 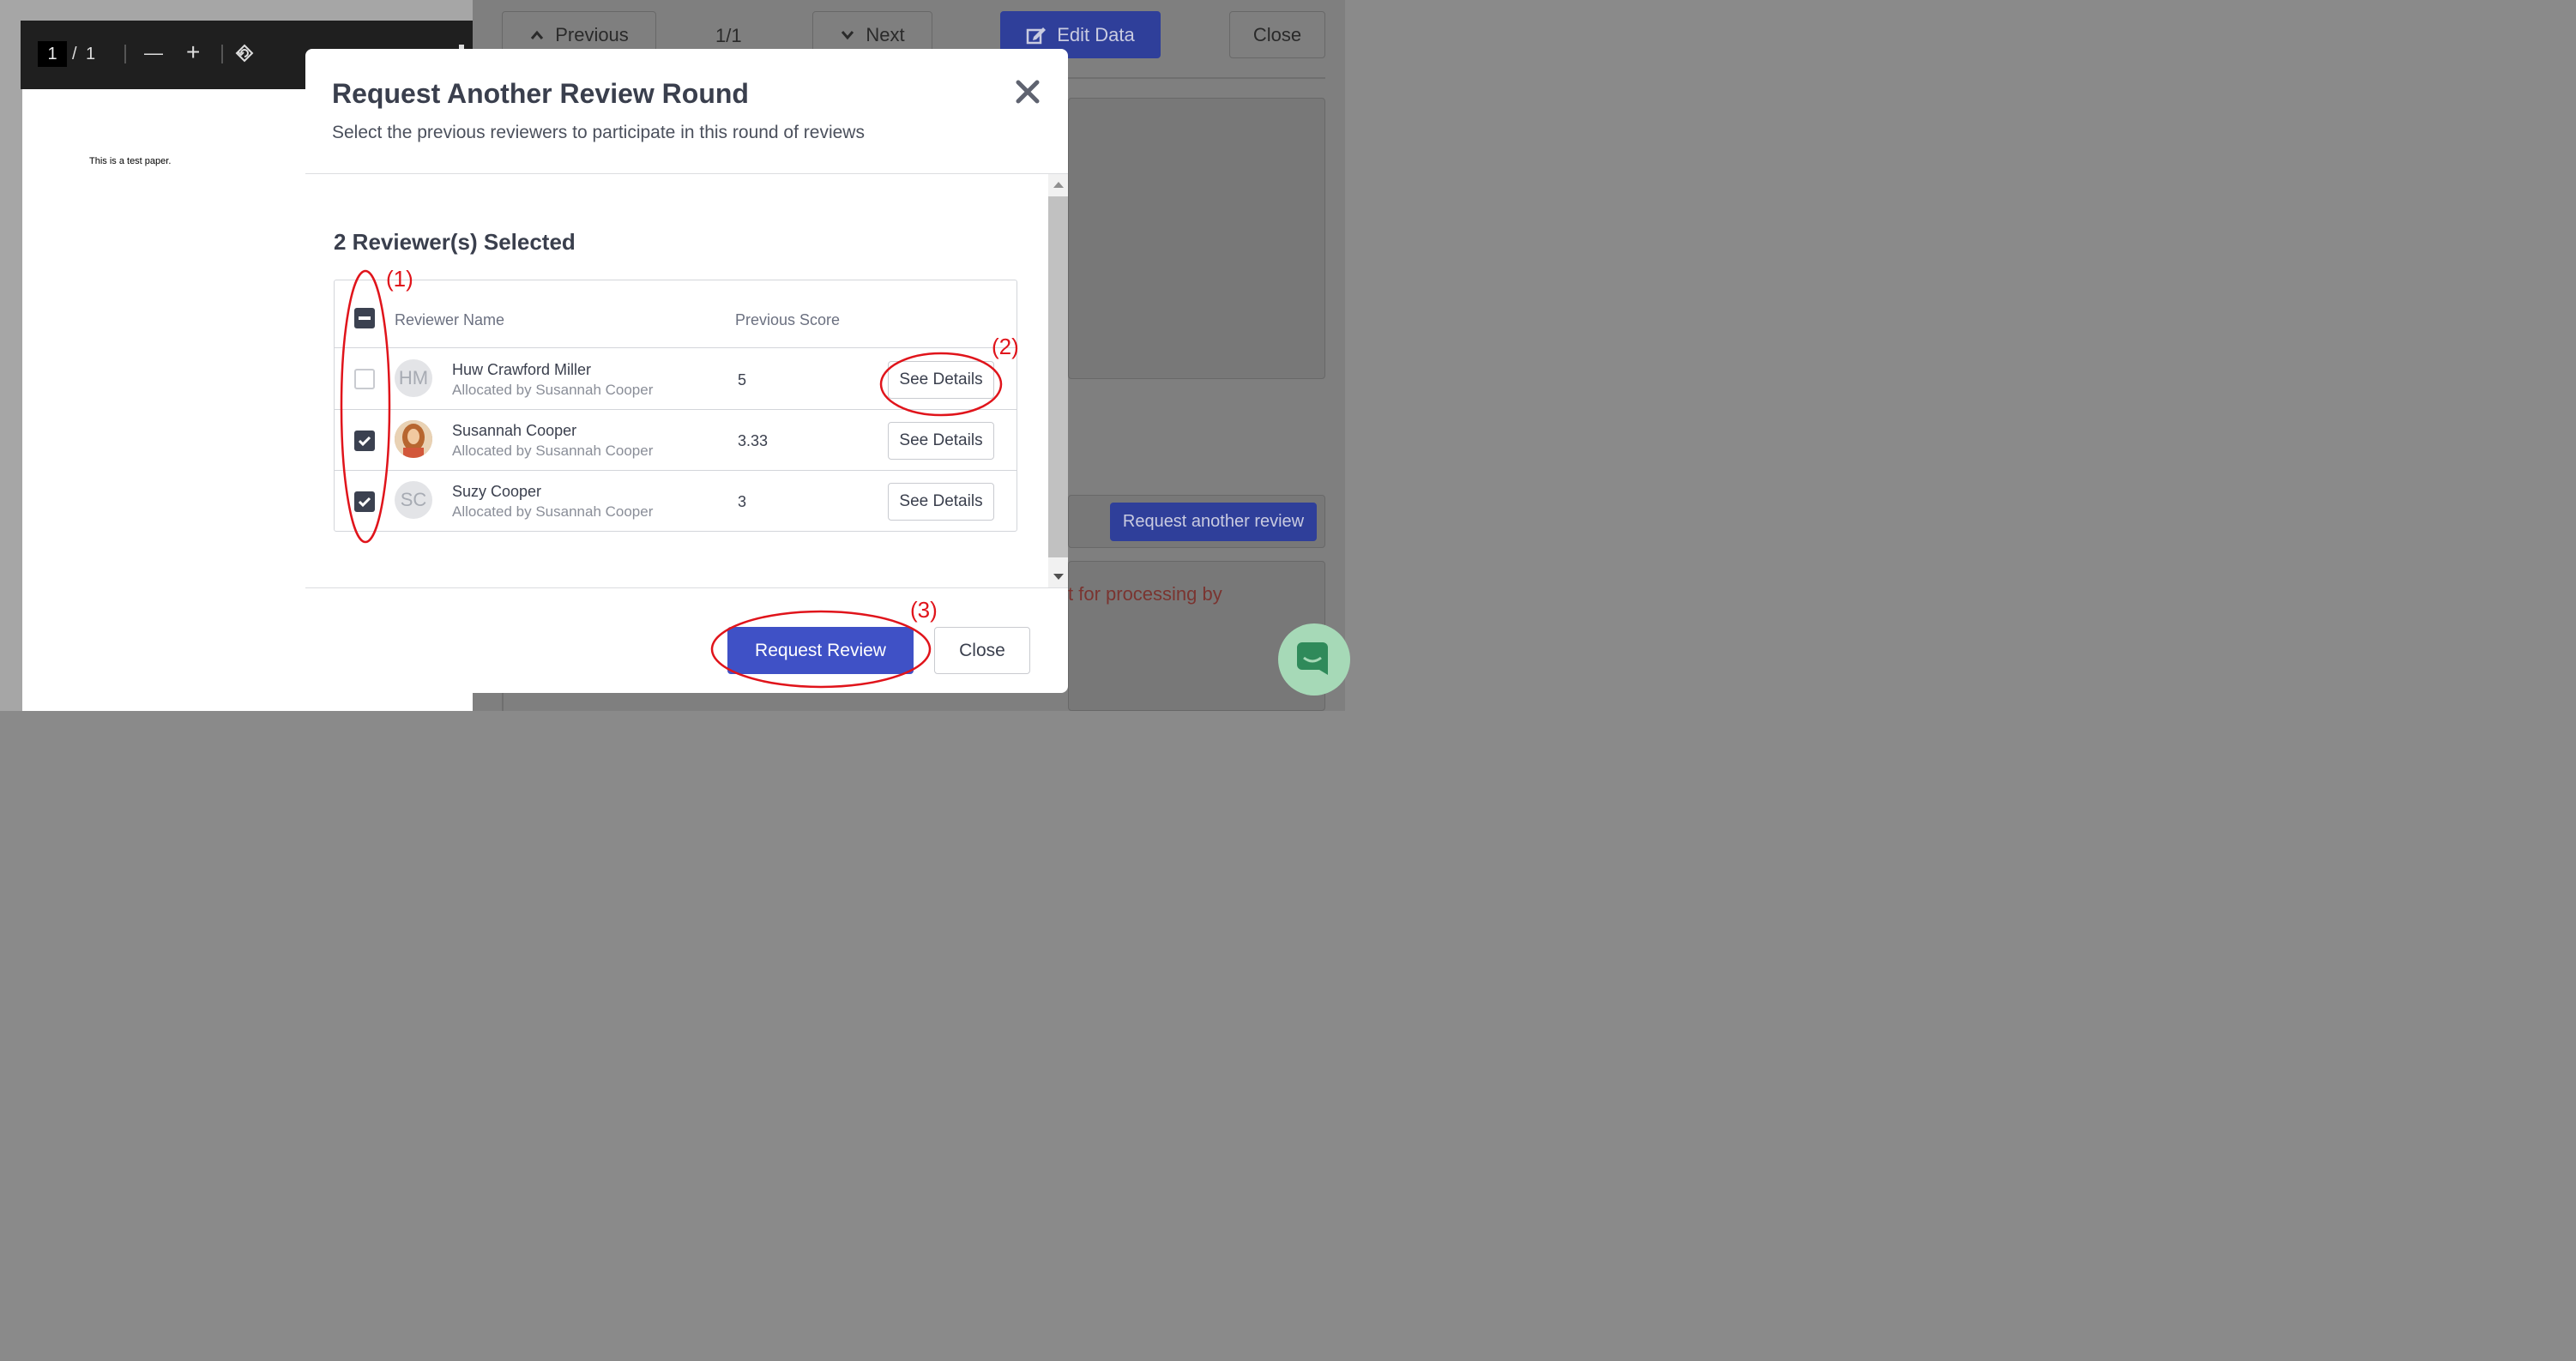 I want to click on page-counter: 1/1, so click(x=728, y=35).